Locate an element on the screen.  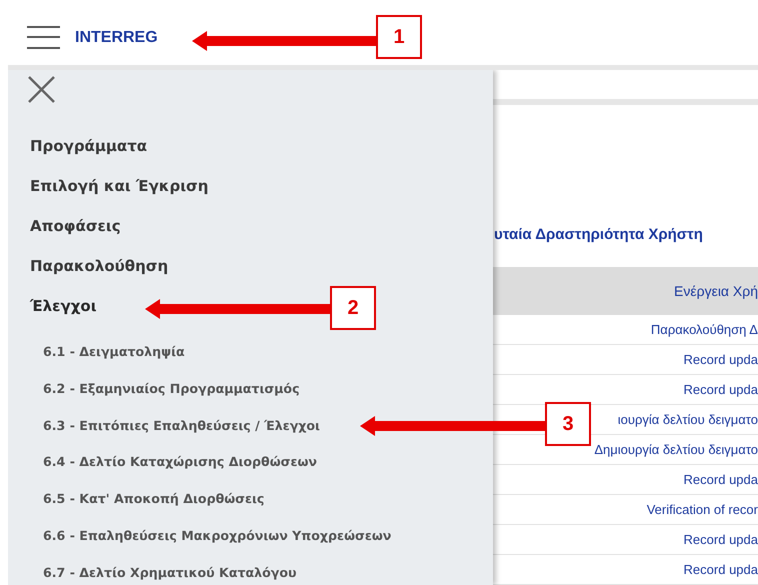
menu-icon is located at coordinates (43, 37).